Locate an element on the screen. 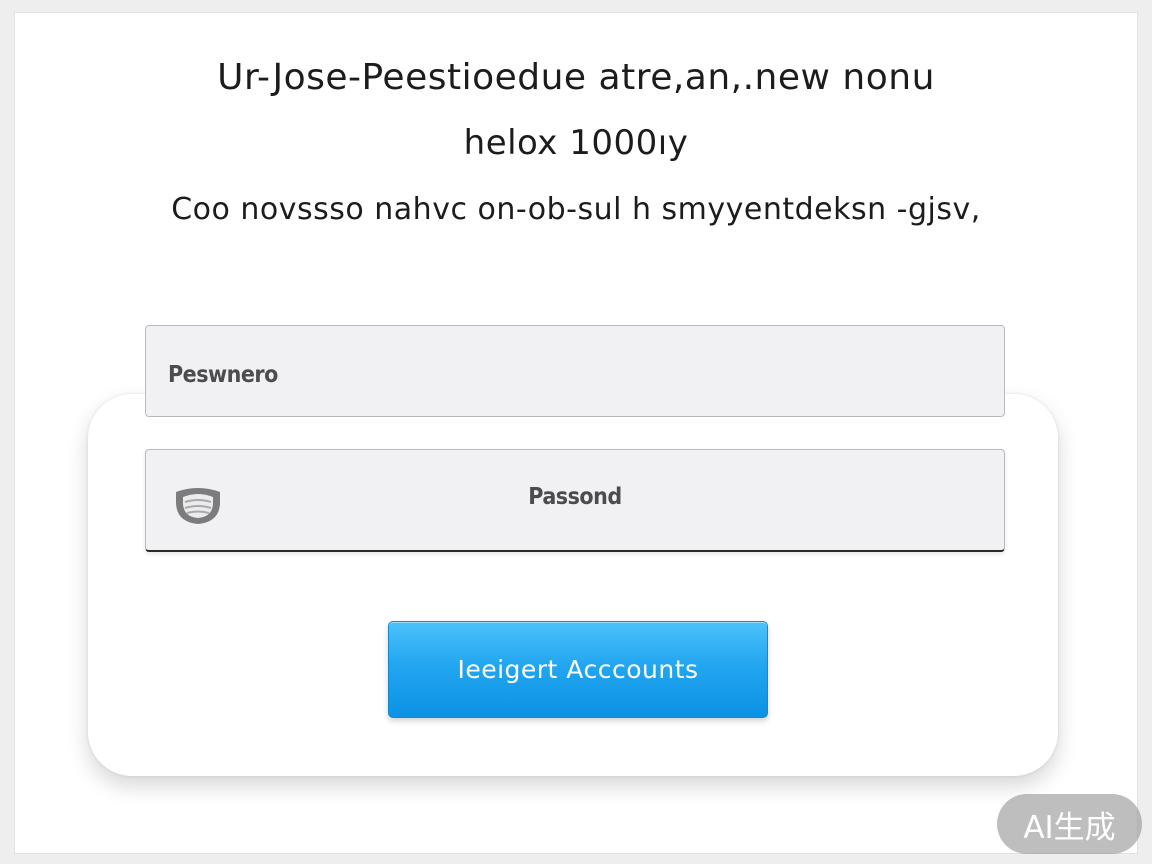 The height and width of the screenshot is (864, 1152). password-placeholder: Passond is located at coordinates (575, 497).